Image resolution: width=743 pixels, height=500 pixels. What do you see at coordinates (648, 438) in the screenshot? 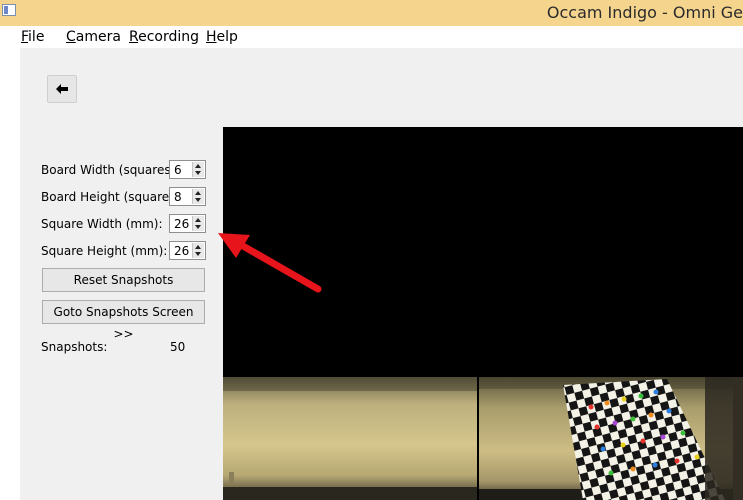
I see `checkerboard-image` at bounding box center [648, 438].